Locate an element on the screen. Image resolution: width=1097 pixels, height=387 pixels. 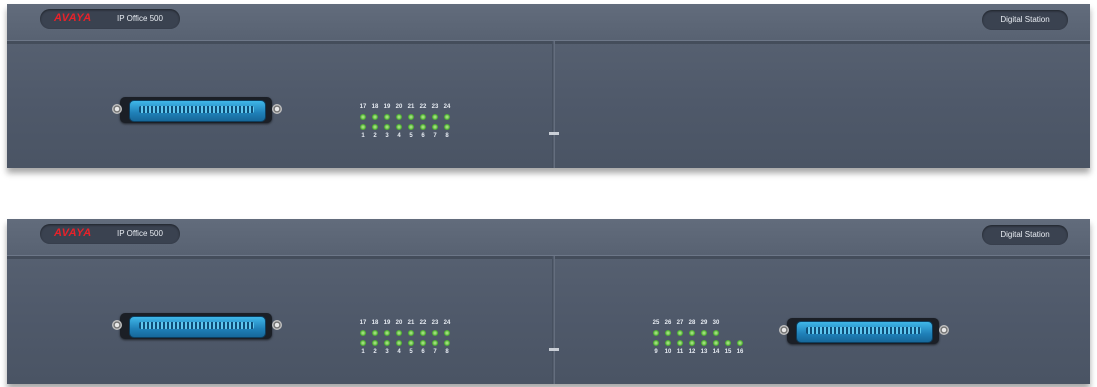
led-numbers-top: 25 26 27 28 29 30 is located at coordinates (698, 323).